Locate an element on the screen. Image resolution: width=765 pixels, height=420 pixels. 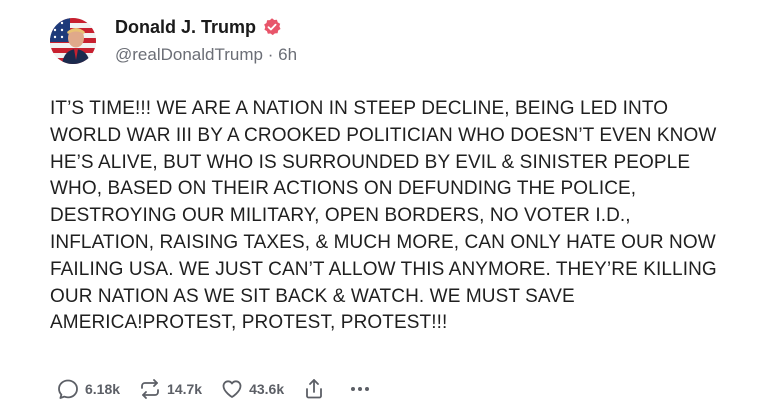
repost-count: 14.7k is located at coordinates (185, 389).